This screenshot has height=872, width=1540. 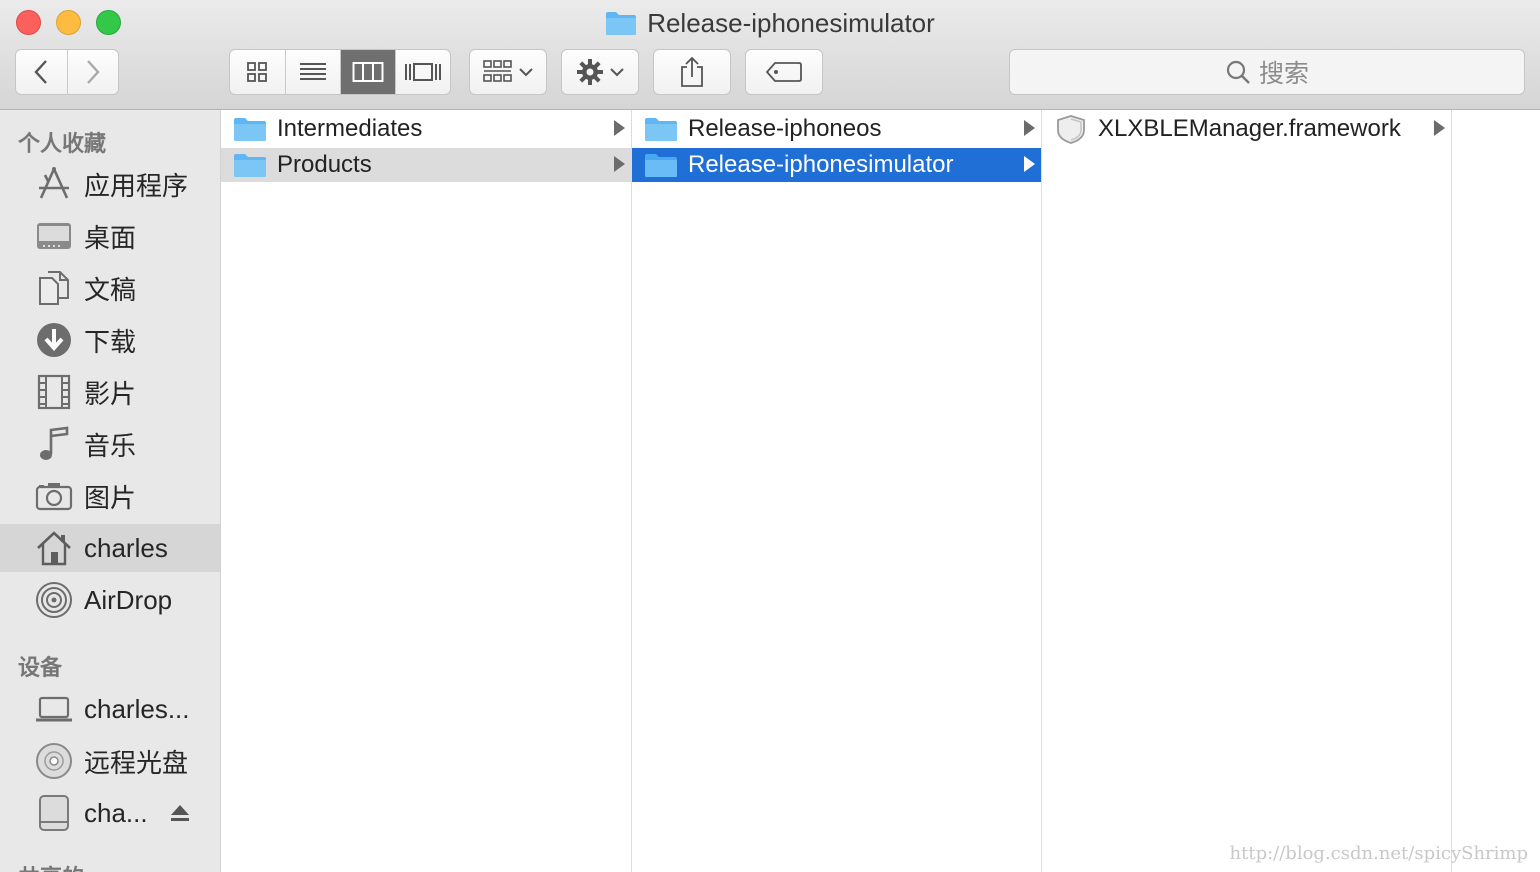 I want to click on sidebar-item-label: AirDrop, so click(x=128, y=599).